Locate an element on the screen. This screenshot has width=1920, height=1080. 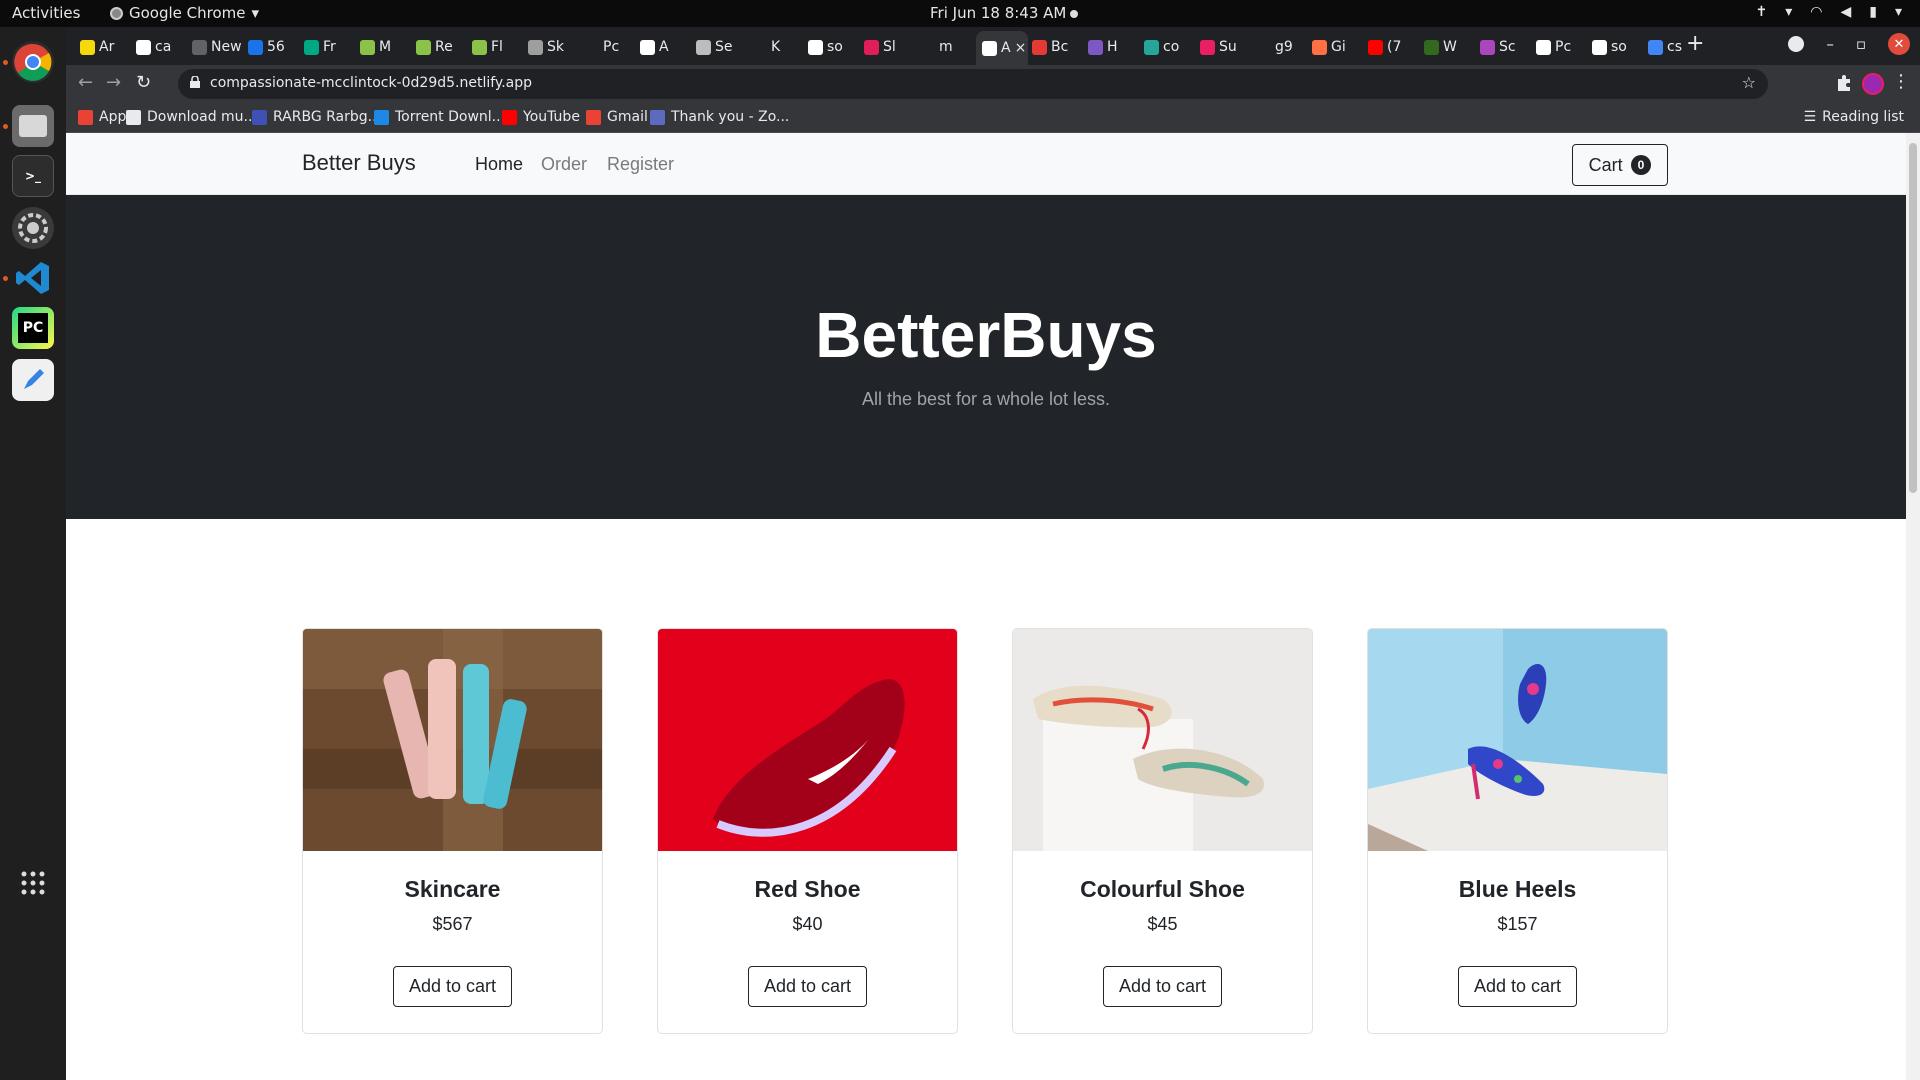
tab-search-icon is located at coordinates (1796, 44).